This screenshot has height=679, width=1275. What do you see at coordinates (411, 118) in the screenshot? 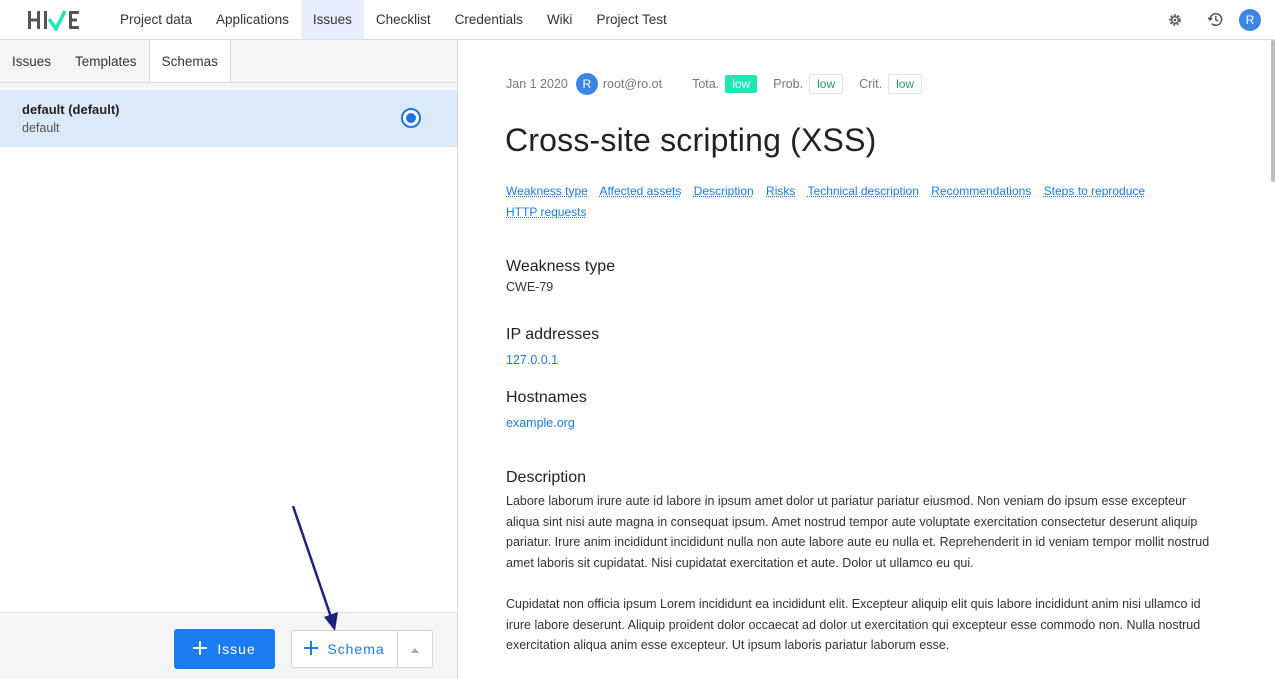
I see `schema-default-radio` at bounding box center [411, 118].